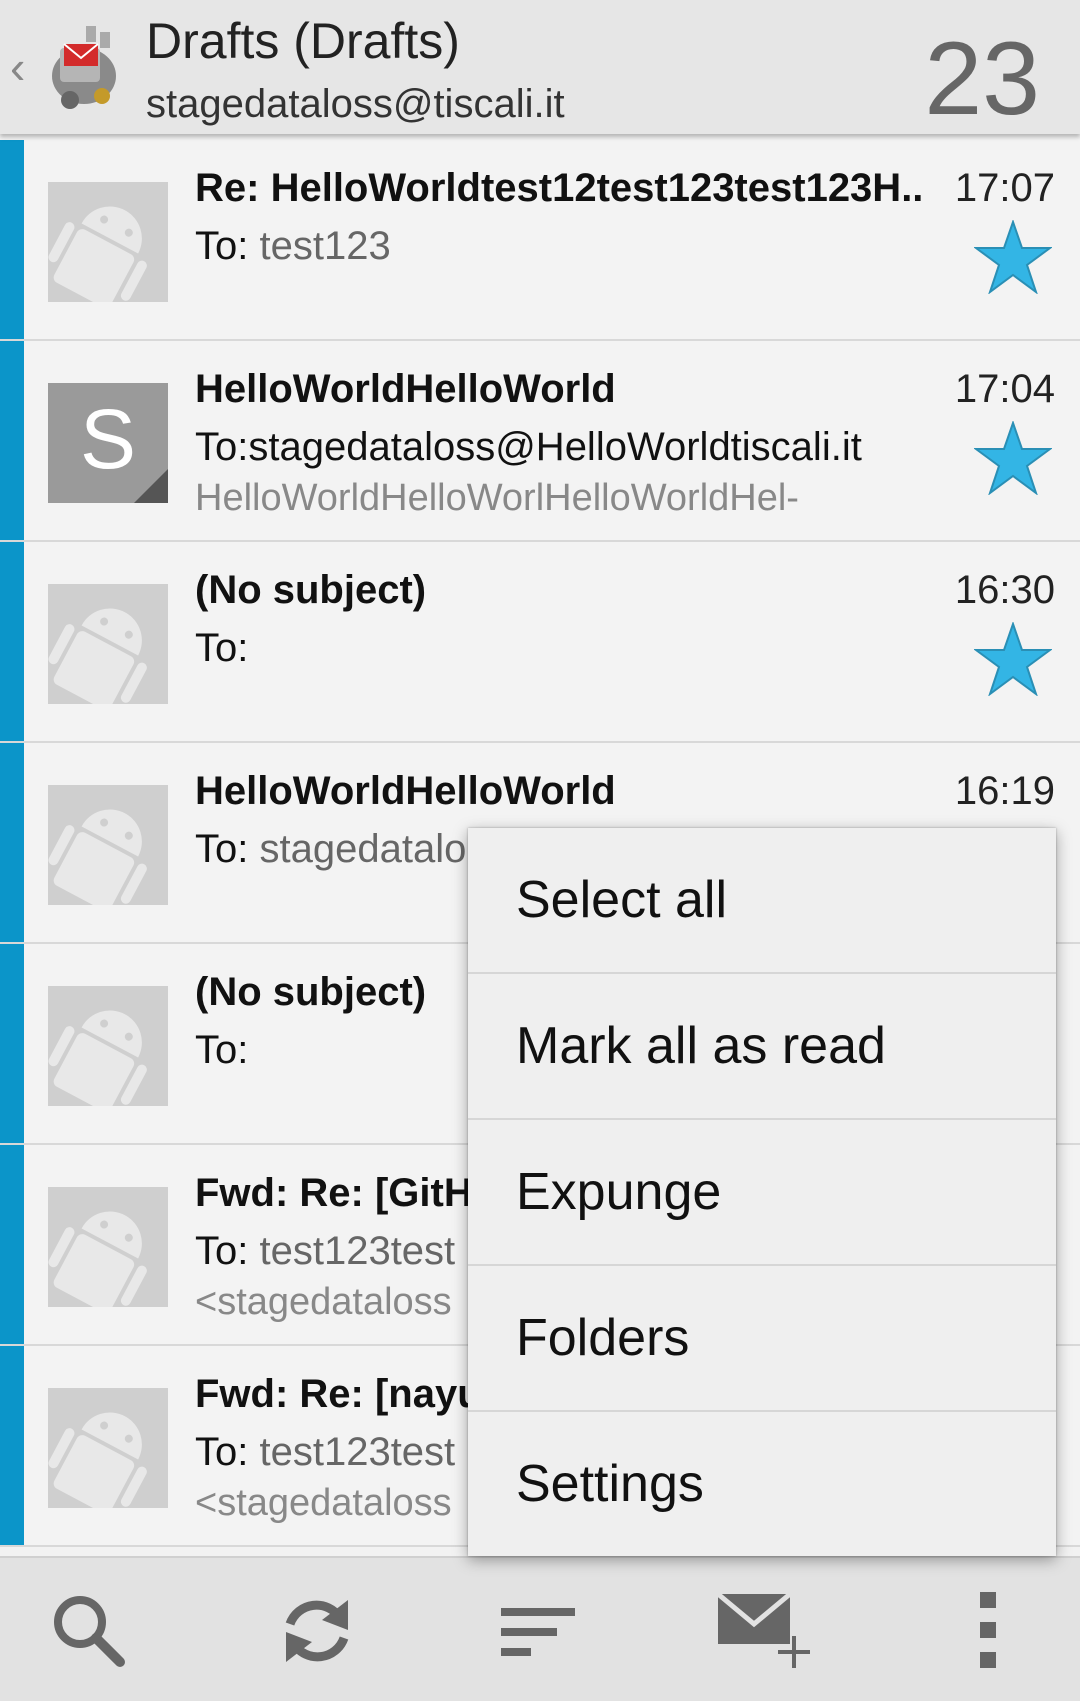  What do you see at coordinates (89, 1631) in the screenshot?
I see `search-icon` at bounding box center [89, 1631].